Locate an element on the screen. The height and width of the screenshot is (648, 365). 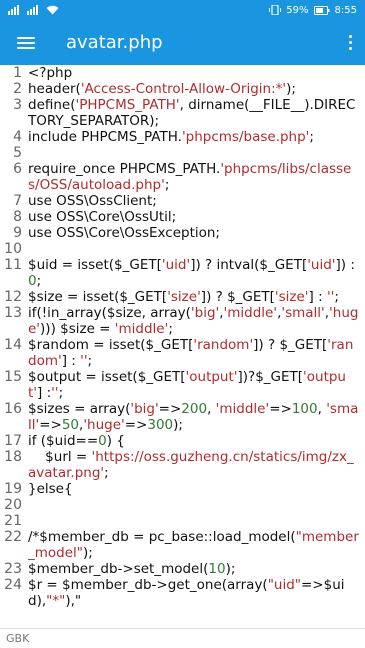
code-line: 1 <?php is located at coordinates (182, 73).